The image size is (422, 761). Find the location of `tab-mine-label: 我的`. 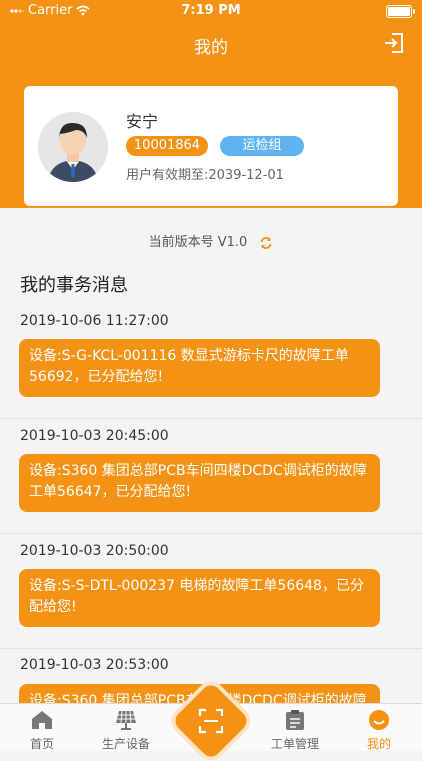

tab-mine-label: 我的 is located at coordinates (378, 744).